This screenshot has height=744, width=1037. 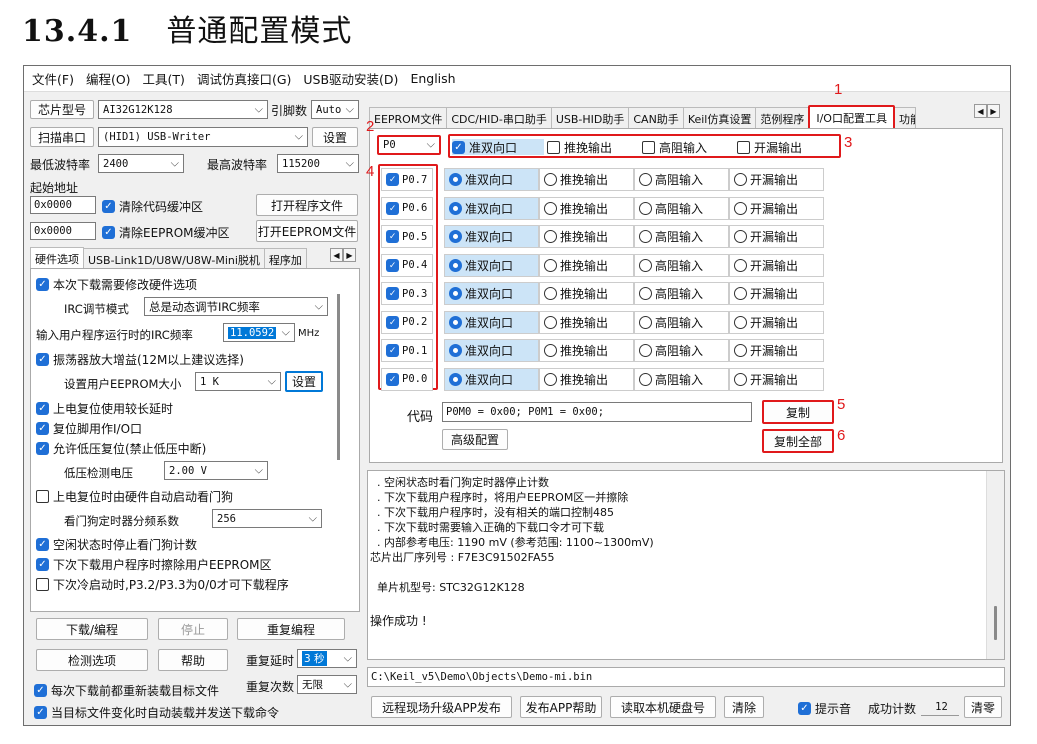 What do you see at coordinates (244, 78) in the screenshot?
I see `menu-debug: 调试仿真接口(G)` at bounding box center [244, 78].